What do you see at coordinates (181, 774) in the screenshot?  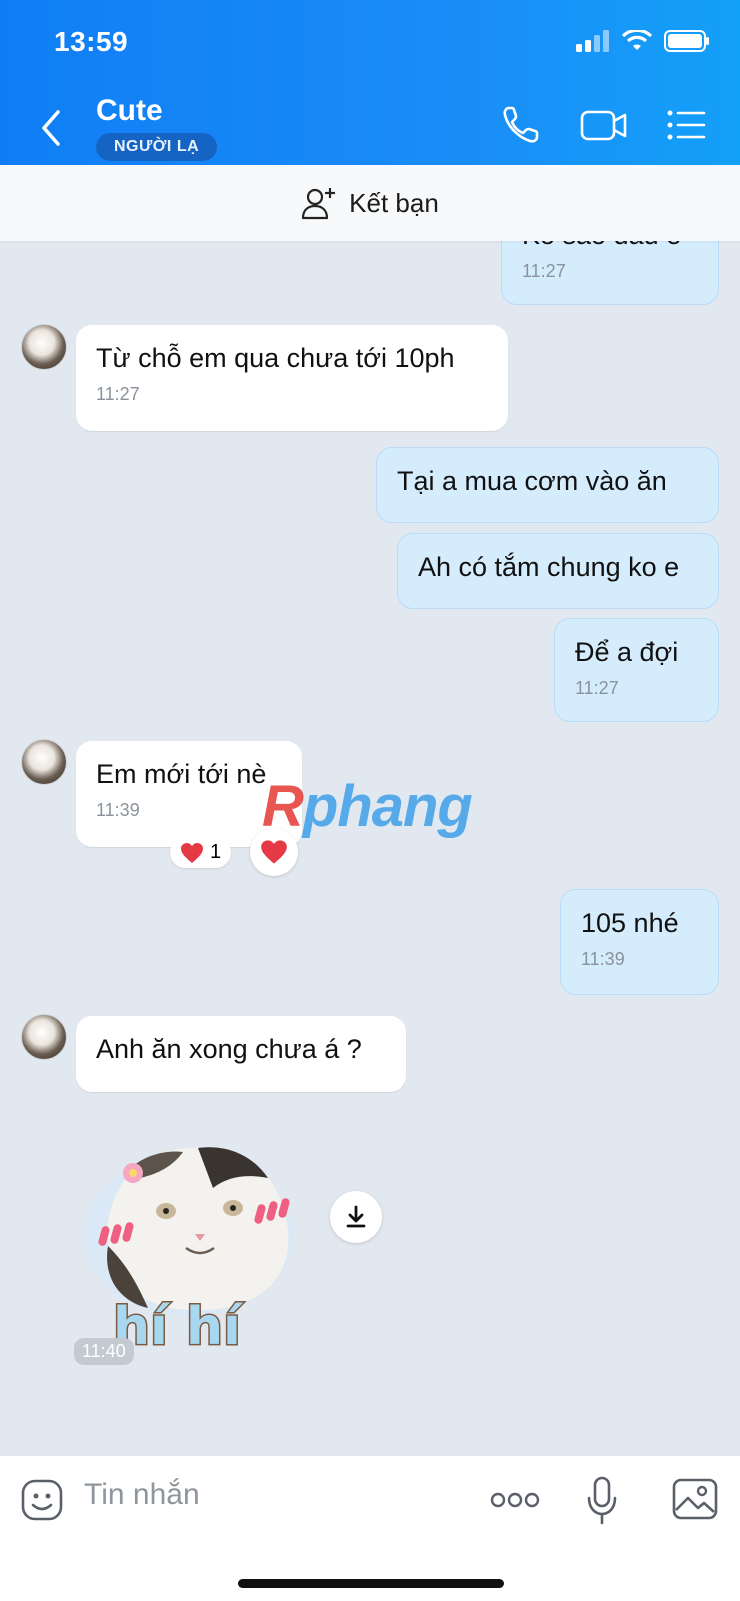 I see `message-text: Em mới tới nè` at bounding box center [181, 774].